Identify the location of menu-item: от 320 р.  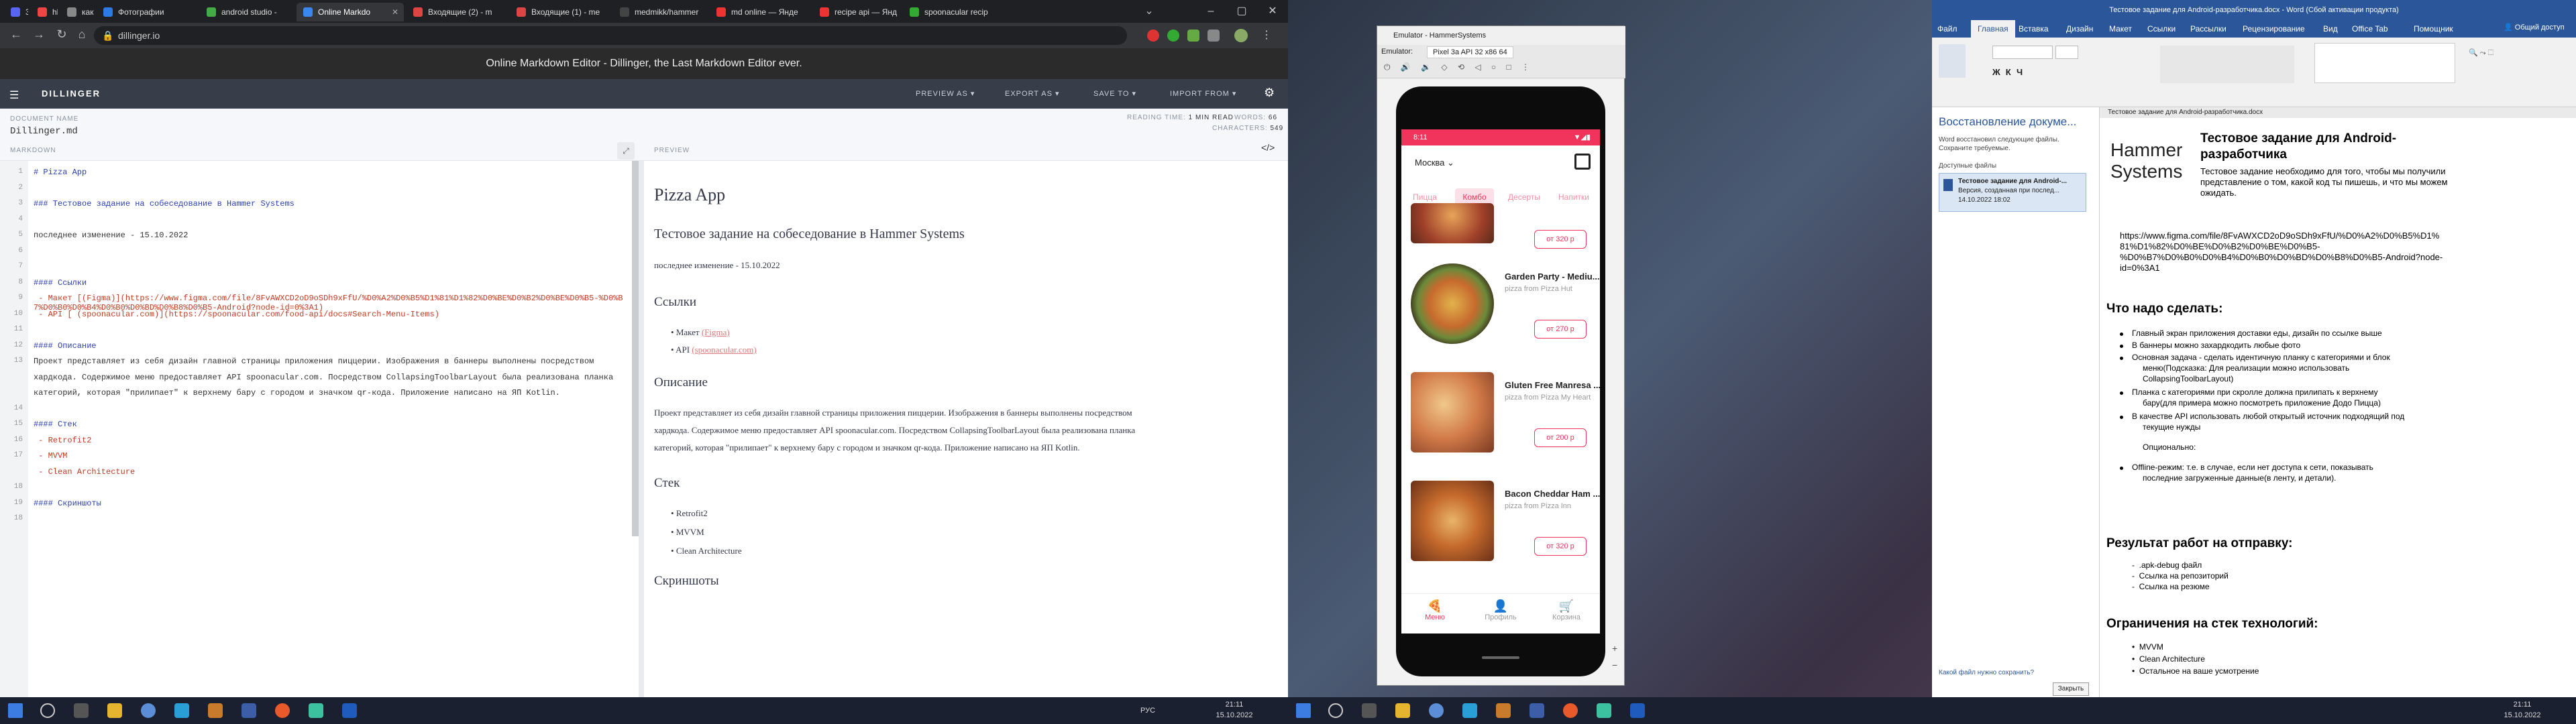
(1501, 227).